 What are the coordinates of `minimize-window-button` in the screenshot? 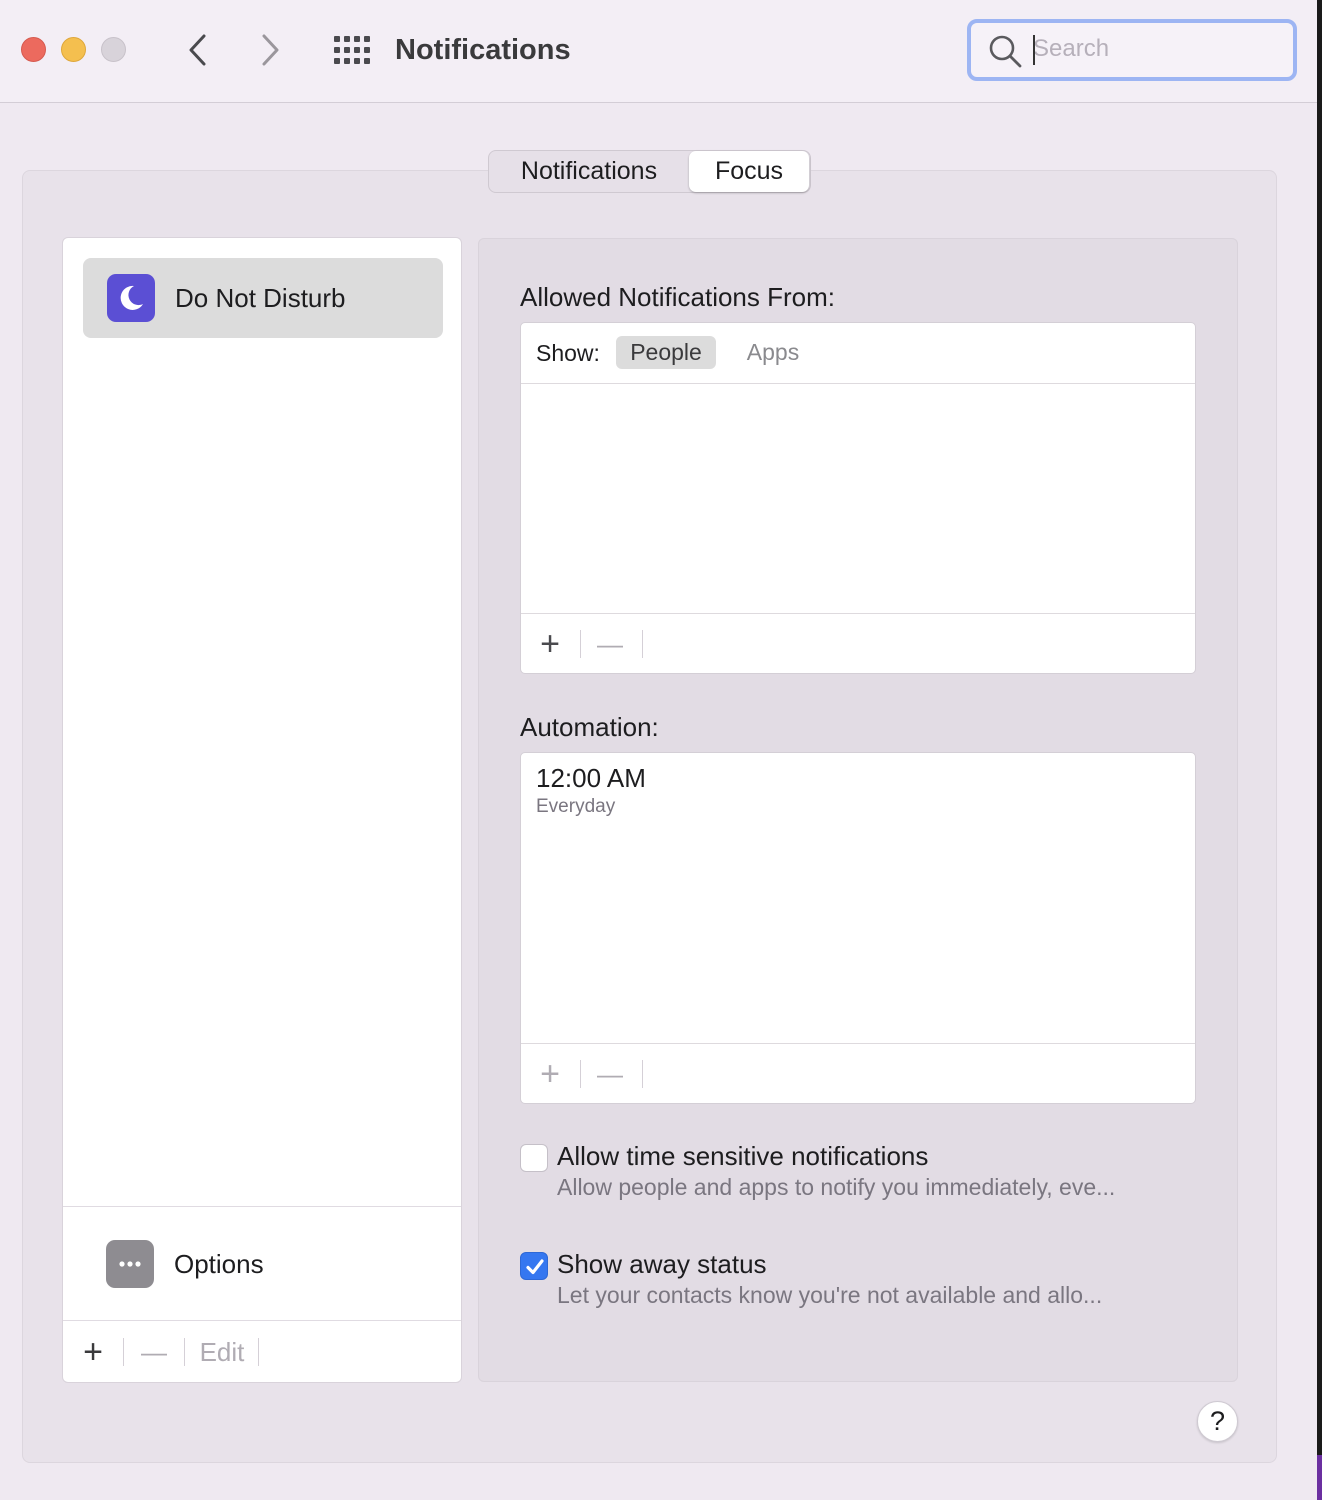 It's located at (73, 49).